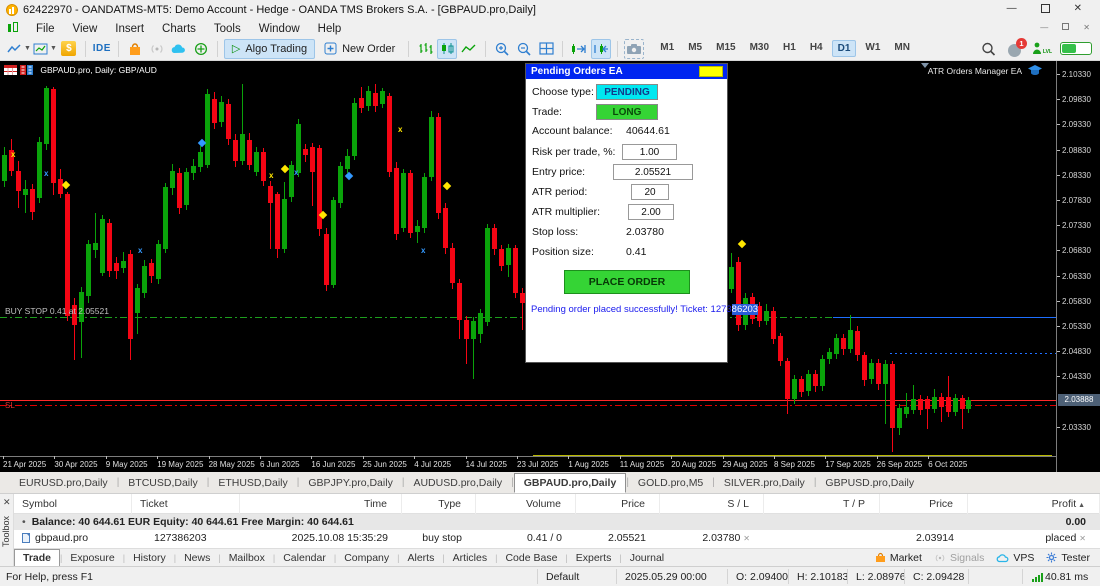 The height and width of the screenshot is (586, 1100). What do you see at coordinates (902, 48) in the screenshot?
I see `timeframe-mn: MN` at bounding box center [902, 48].